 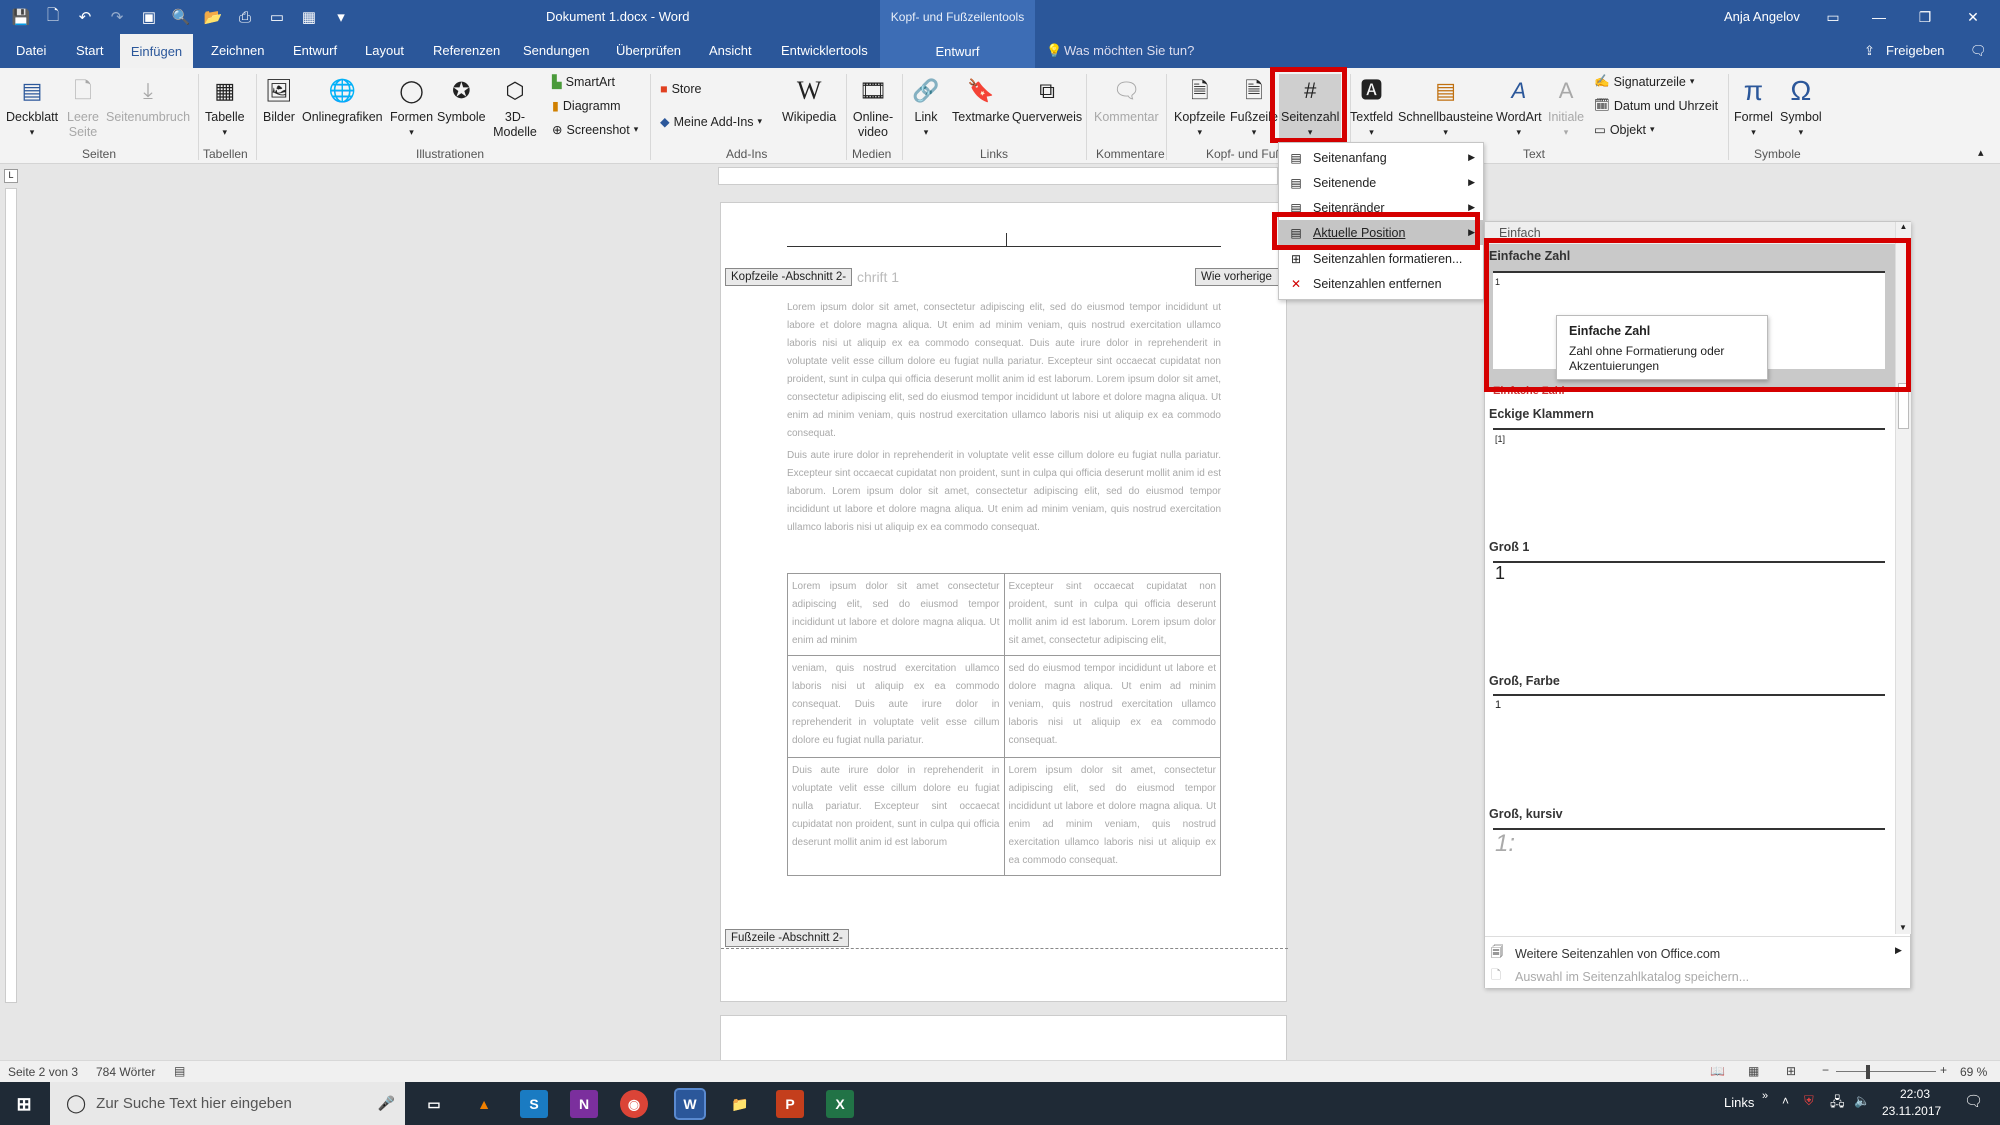 What do you see at coordinates (1833, 17) in the screenshot?
I see `ribbon-display-icon: ▭` at bounding box center [1833, 17].